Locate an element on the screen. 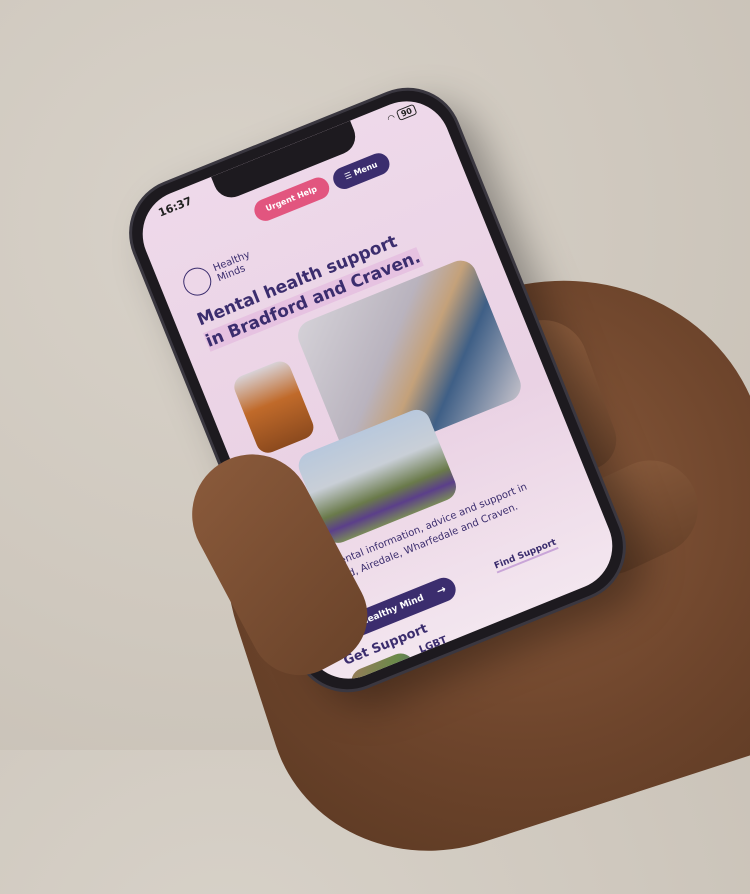  menu-button: ☰ Menu is located at coordinates (361, 171).